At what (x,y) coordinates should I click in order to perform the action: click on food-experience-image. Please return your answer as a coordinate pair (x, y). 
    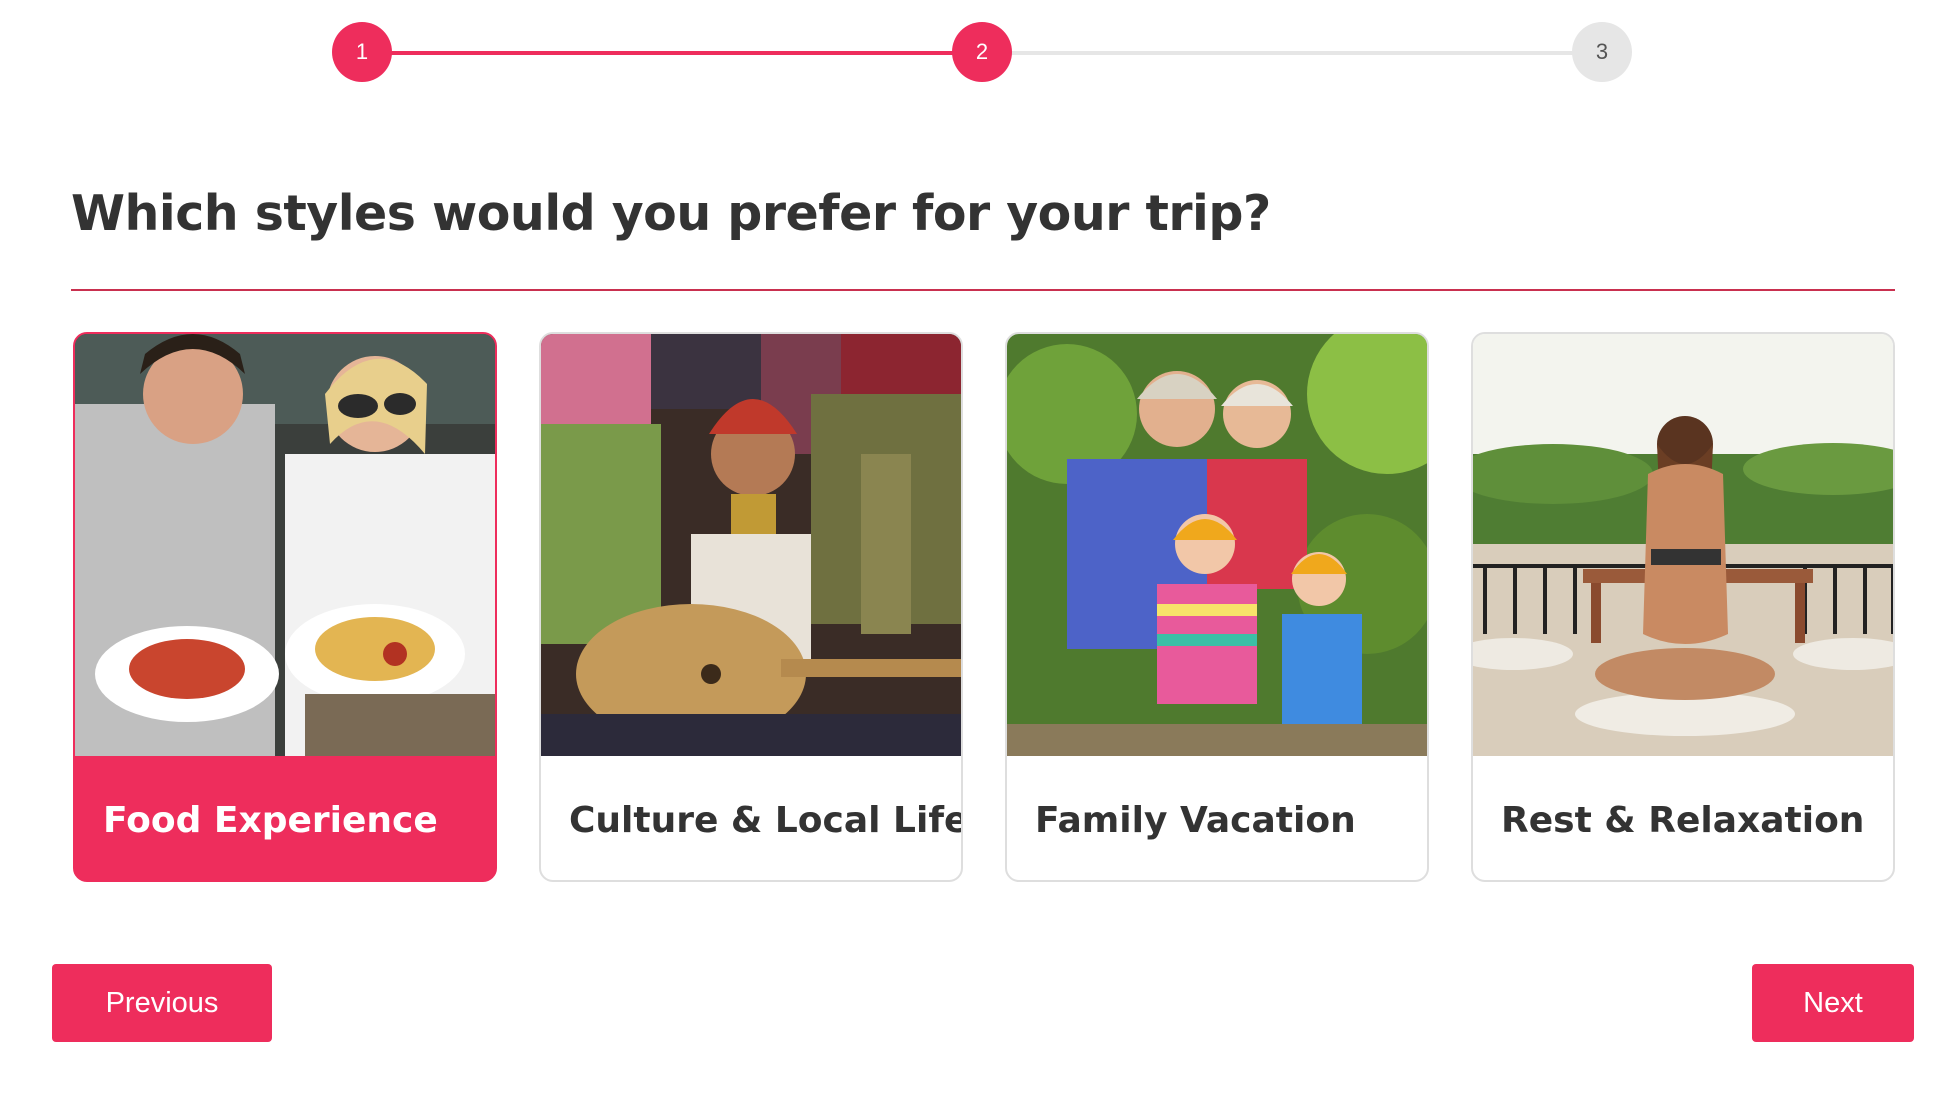
    Looking at the image, I should click on (285, 545).